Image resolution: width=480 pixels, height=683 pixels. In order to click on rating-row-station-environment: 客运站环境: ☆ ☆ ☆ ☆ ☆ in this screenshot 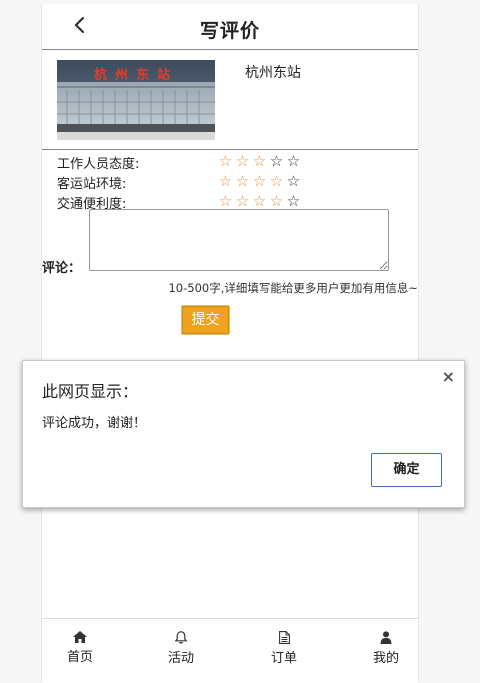, I will do `click(237, 182)`.